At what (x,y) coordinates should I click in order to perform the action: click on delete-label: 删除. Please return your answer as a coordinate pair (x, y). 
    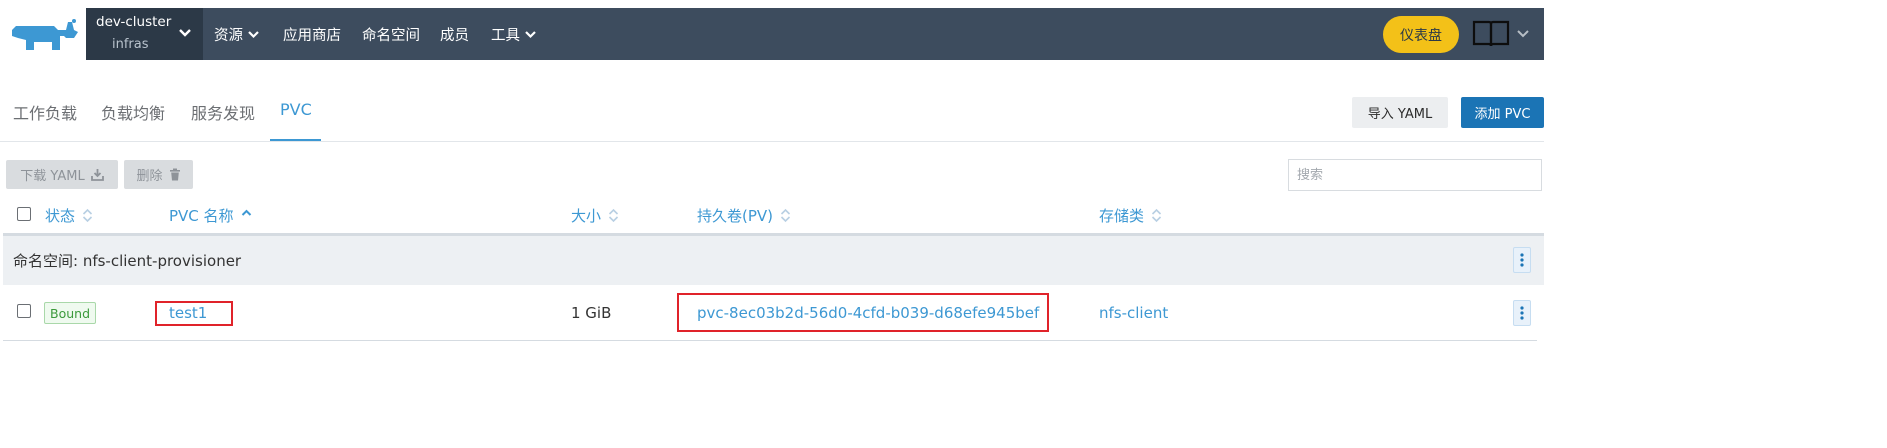
    Looking at the image, I should click on (149, 176).